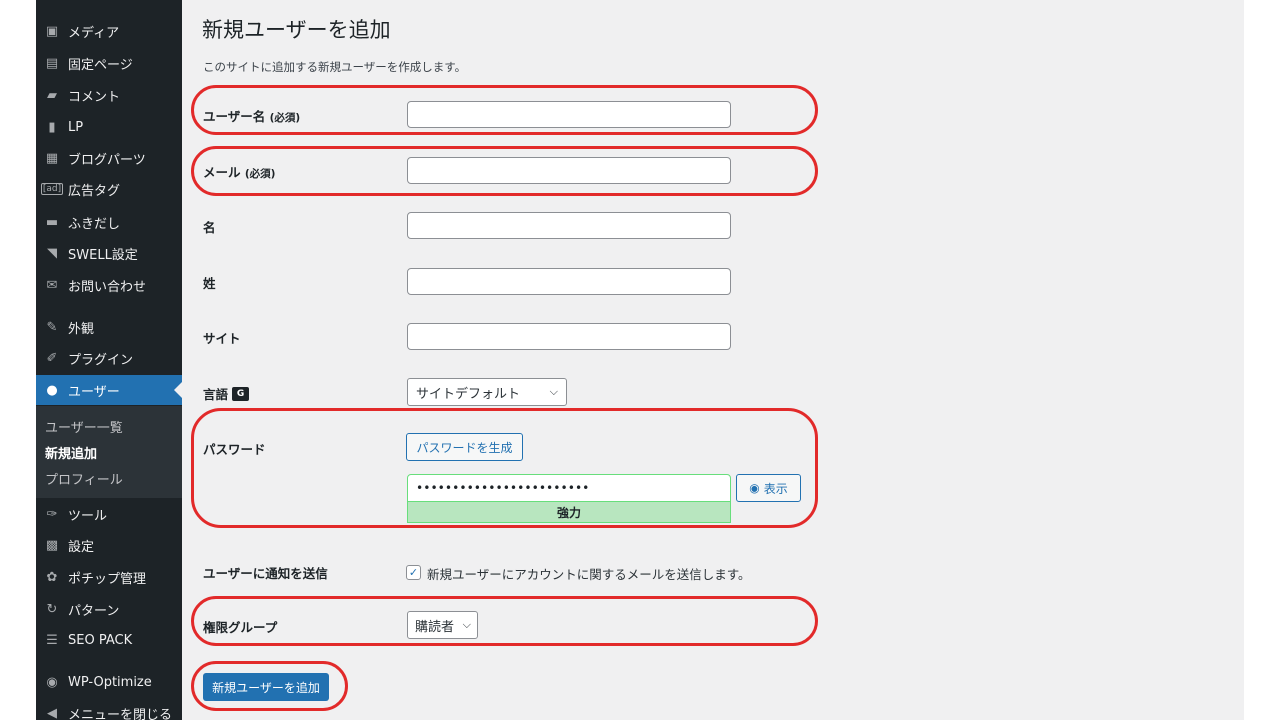 The width and height of the screenshot is (1280, 720). I want to click on wp-optimize-icon: ◉, so click(52, 682).